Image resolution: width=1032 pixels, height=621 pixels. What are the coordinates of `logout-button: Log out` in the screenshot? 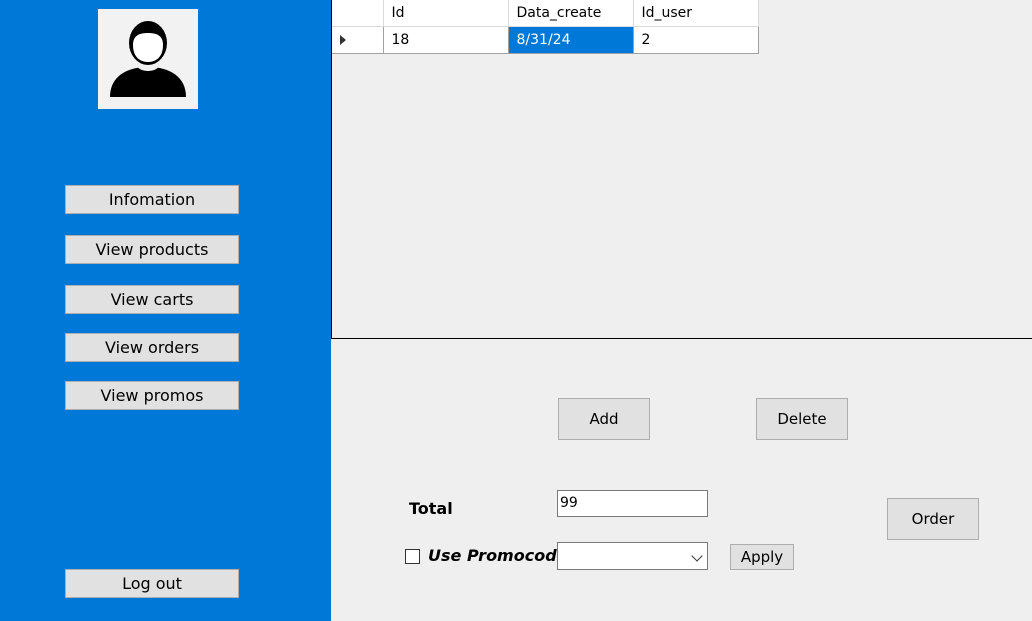 It's located at (152, 583).